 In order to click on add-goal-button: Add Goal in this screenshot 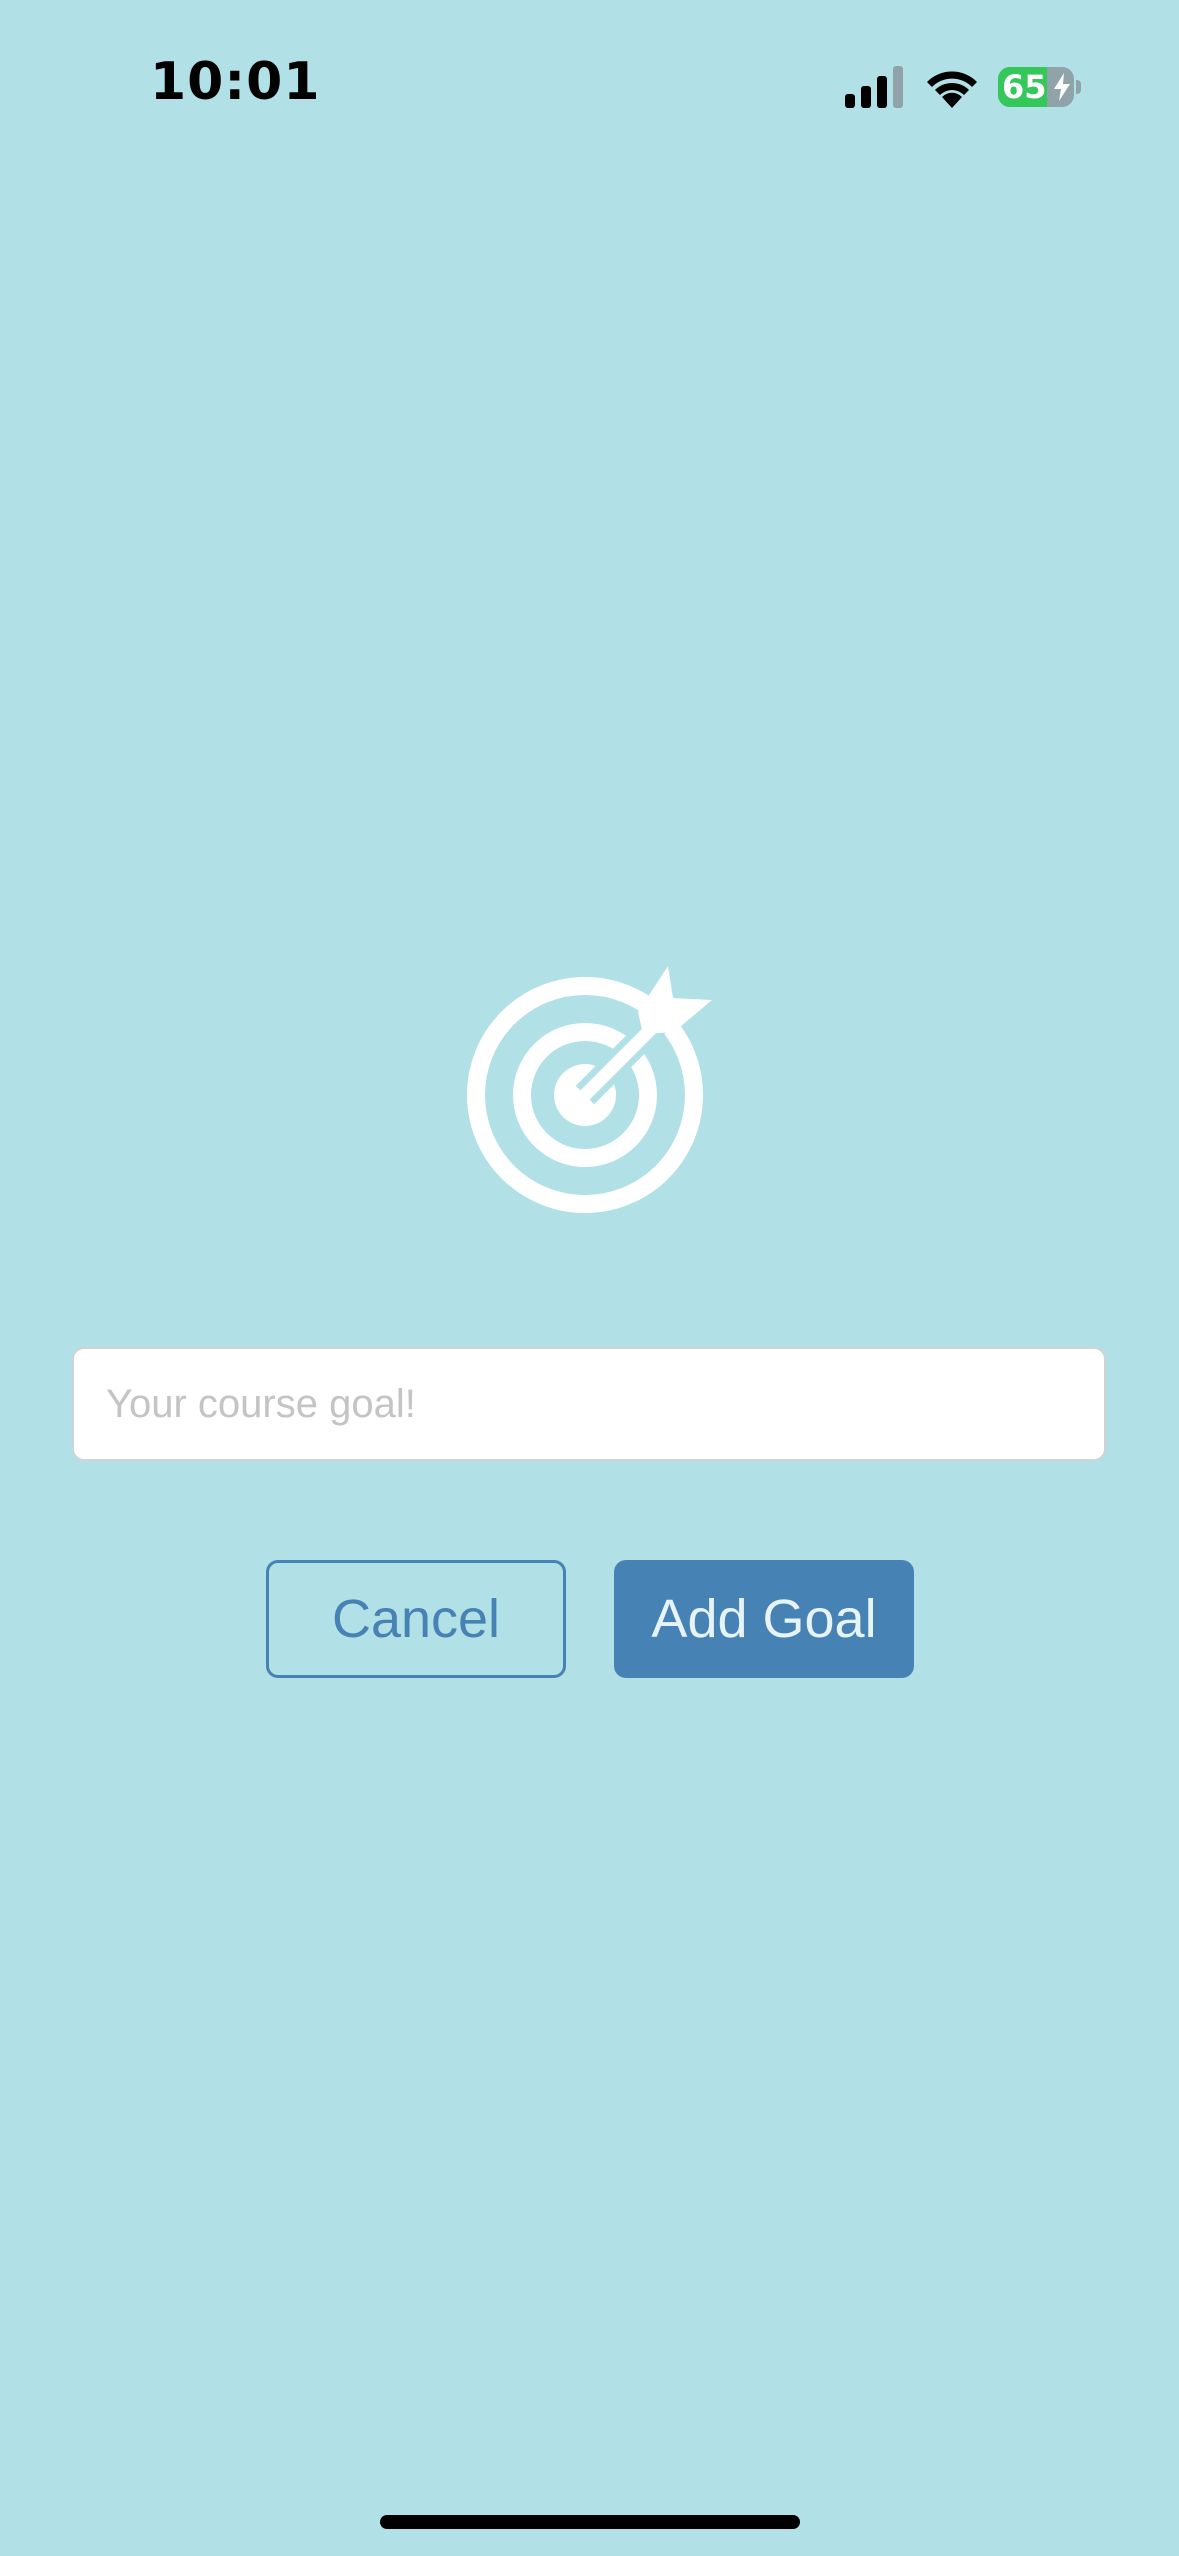, I will do `click(764, 1619)`.